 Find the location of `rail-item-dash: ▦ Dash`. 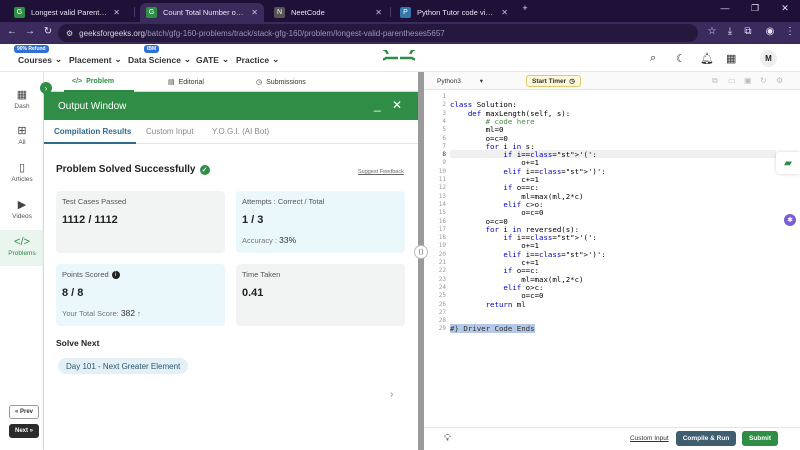

rail-item-dash: ▦ Dash is located at coordinates (22, 103).